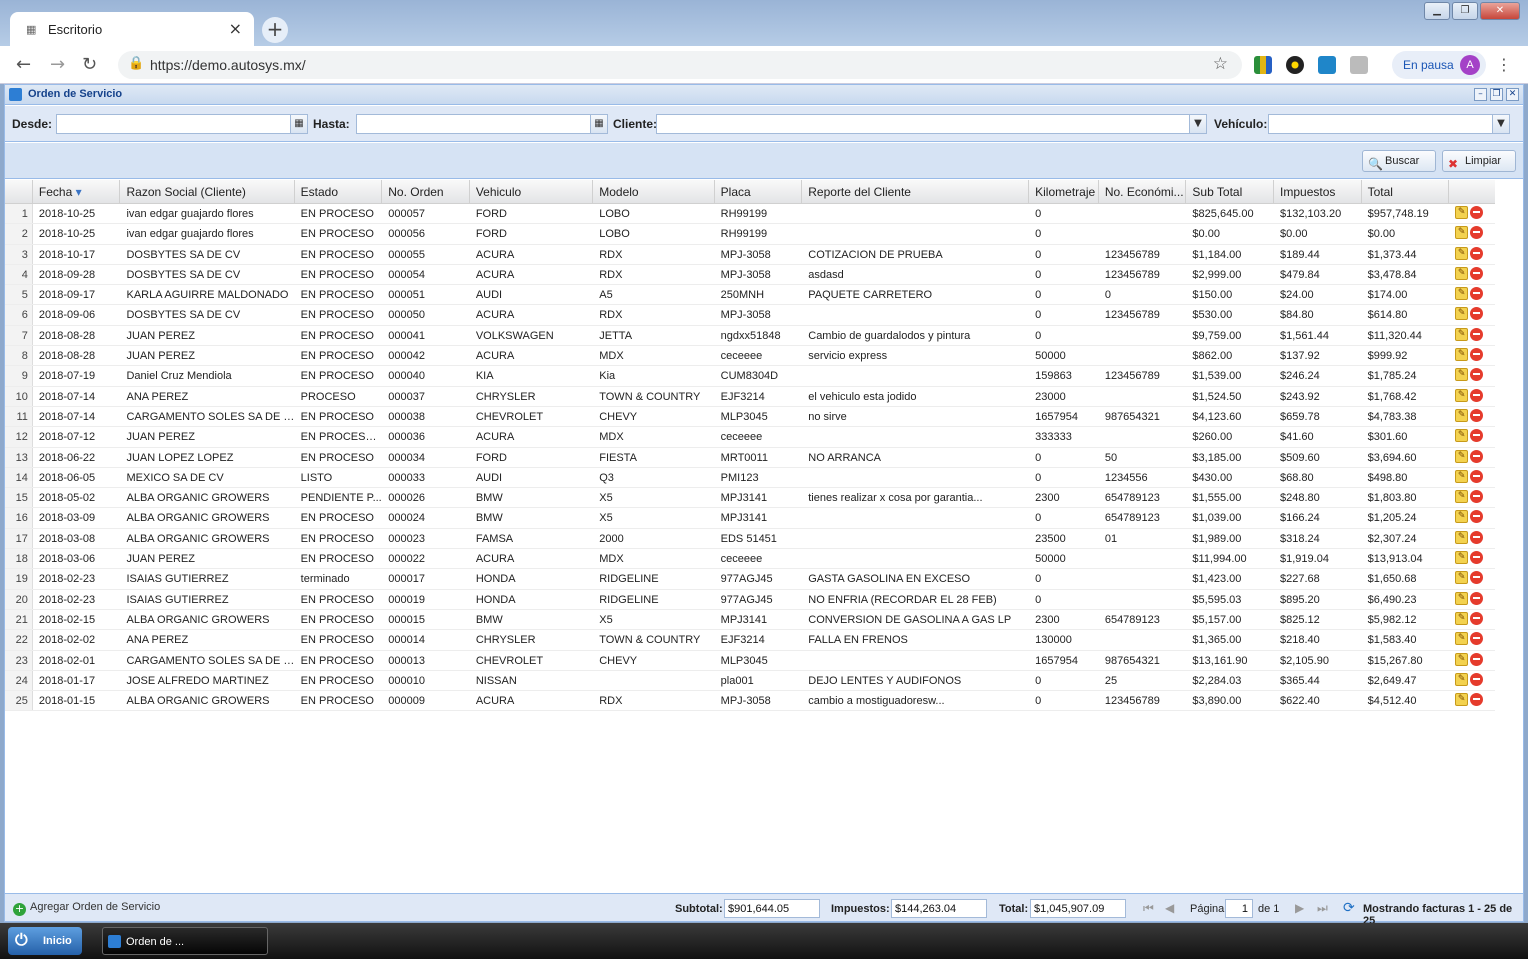 The width and height of the screenshot is (1528, 959). What do you see at coordinates (1512, 535) in the screenshot?
I see `table-scroll-area` at bounding box center [1512, 535].